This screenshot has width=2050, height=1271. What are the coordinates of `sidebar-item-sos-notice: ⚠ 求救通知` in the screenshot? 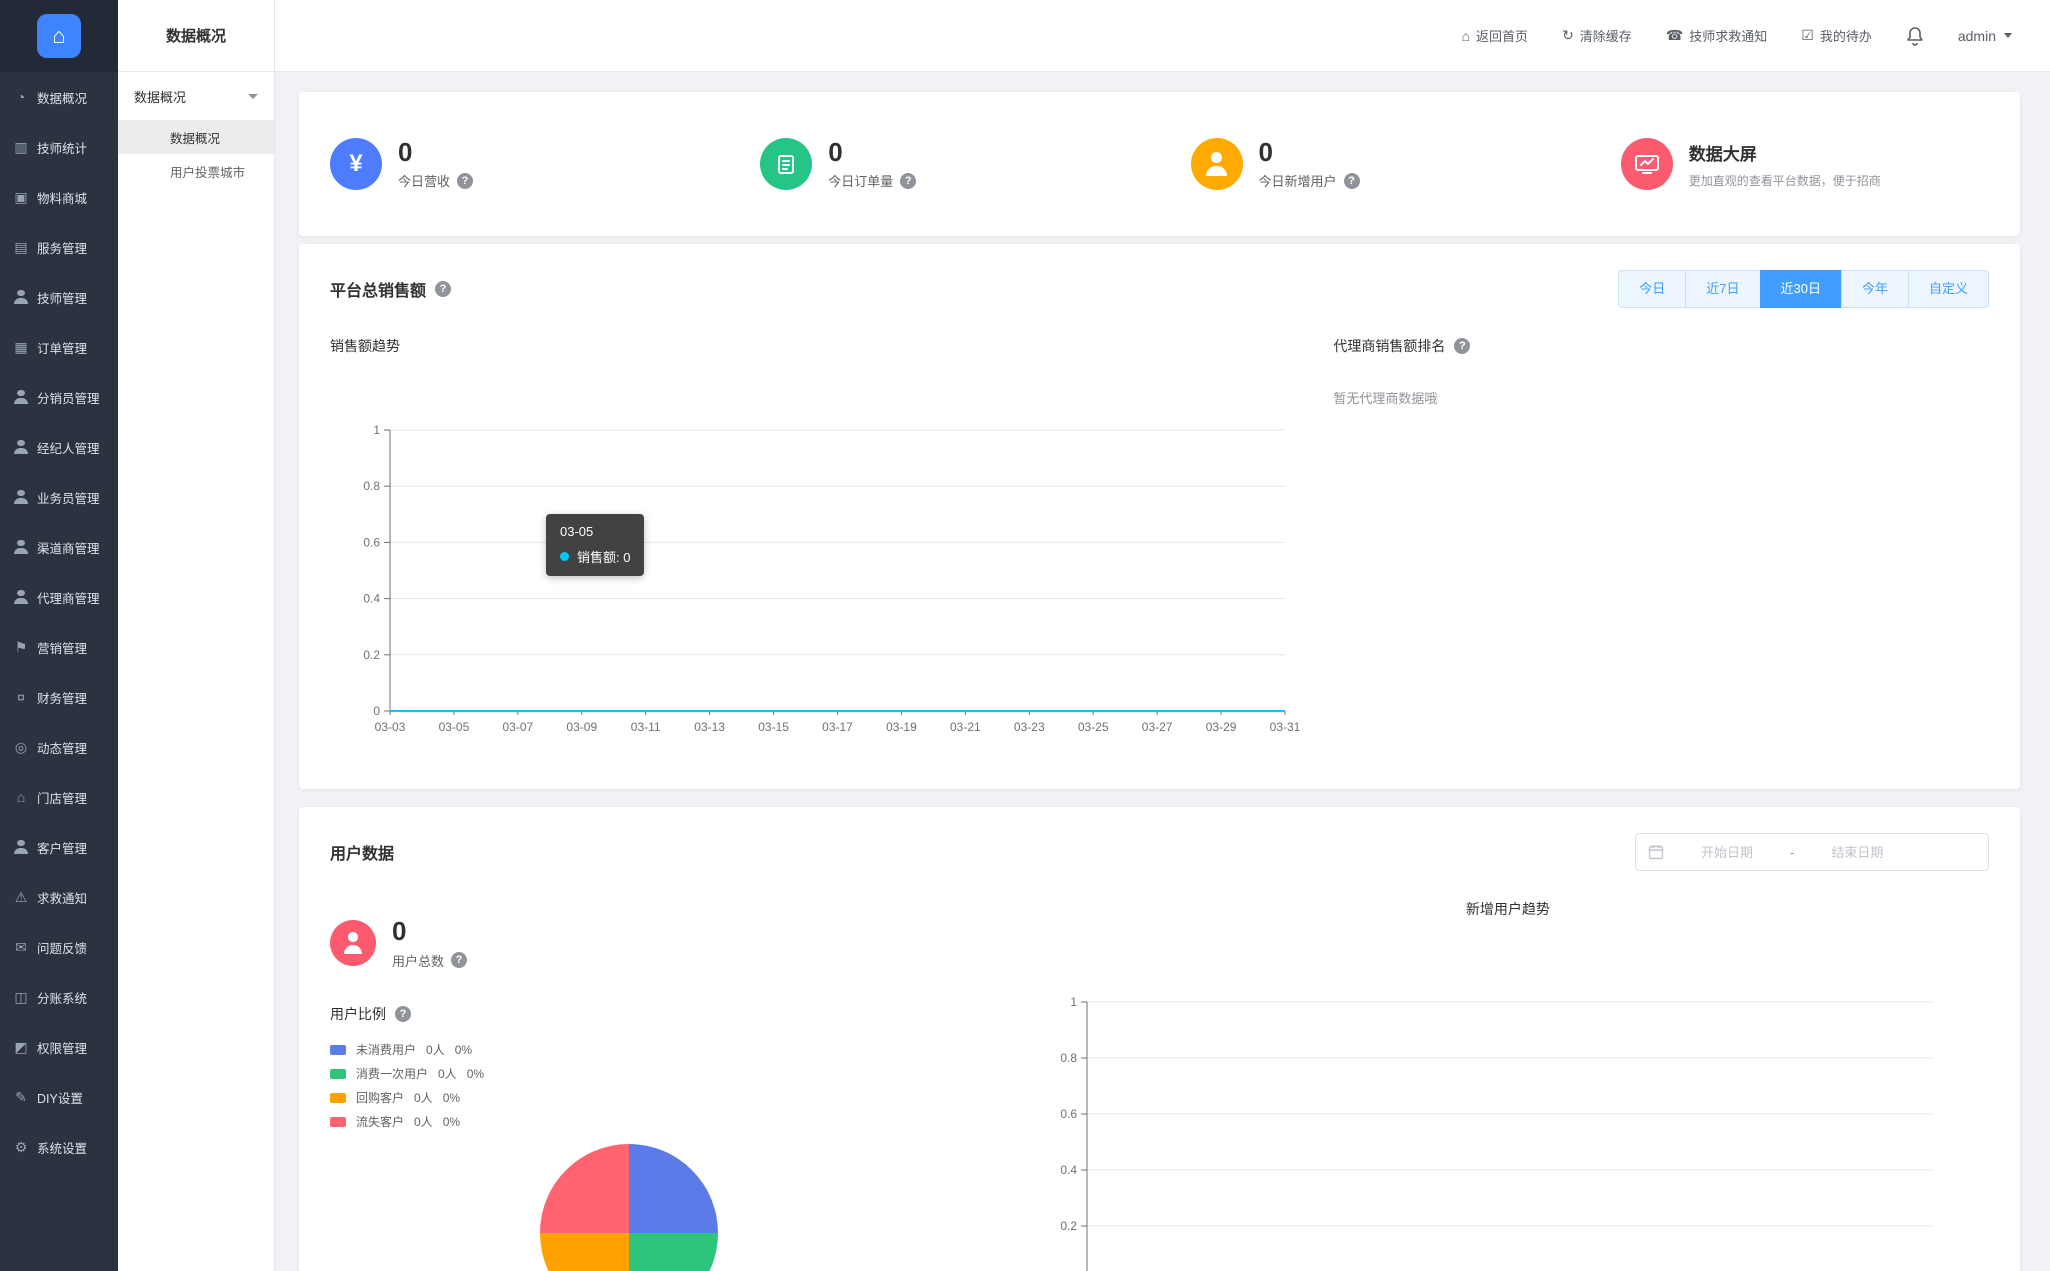 It's located at (59, 897).